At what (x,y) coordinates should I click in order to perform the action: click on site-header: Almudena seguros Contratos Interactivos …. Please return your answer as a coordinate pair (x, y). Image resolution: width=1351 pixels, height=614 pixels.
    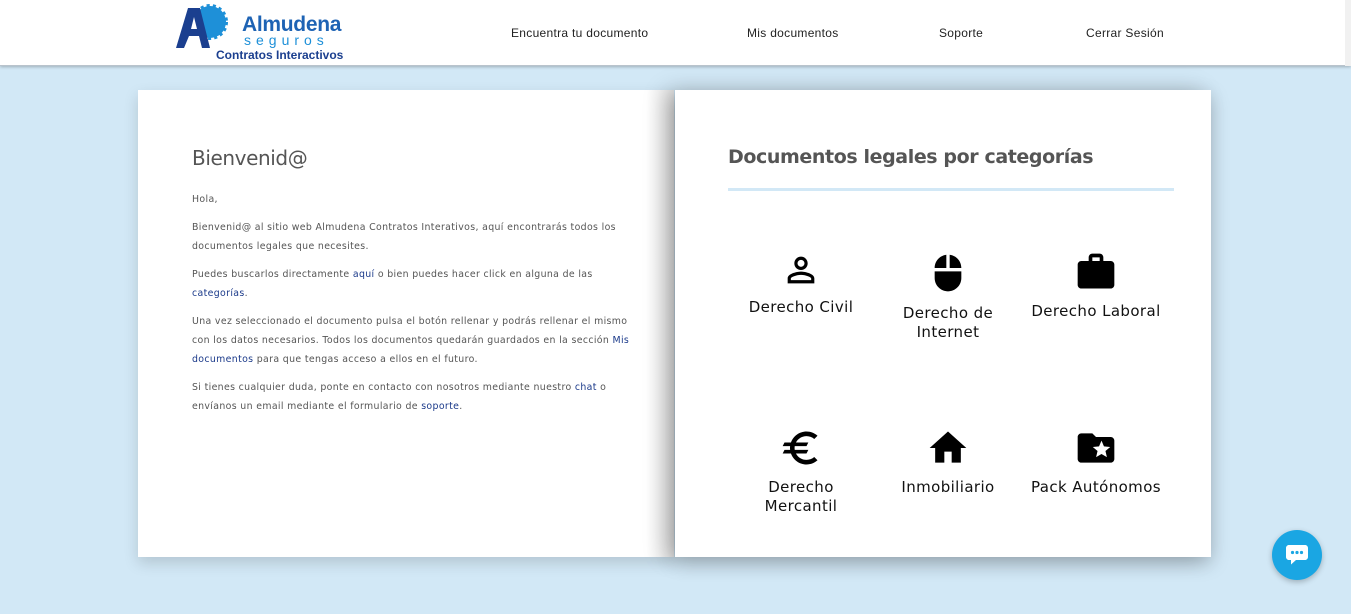
    Looking at the image, I should click on (675, 33).